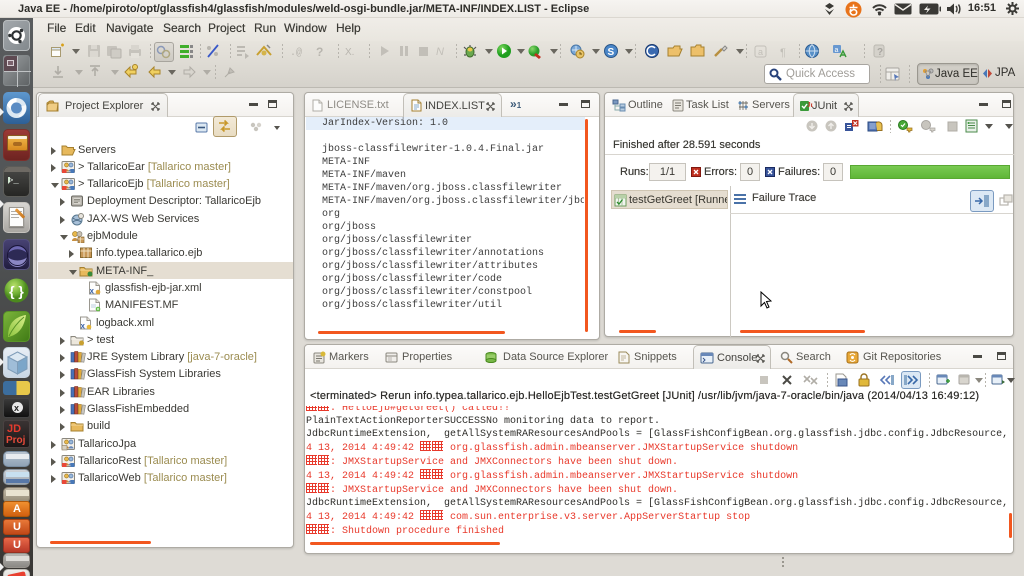  I want to click on svg-text: S, so click(611, 52).